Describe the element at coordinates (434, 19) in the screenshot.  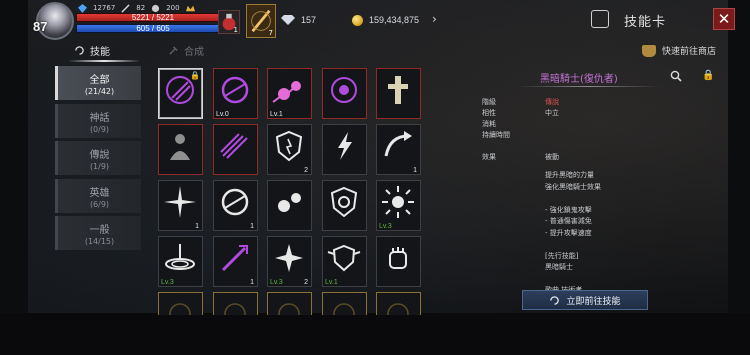
I see `chevron-right-icon: ›` at that location.